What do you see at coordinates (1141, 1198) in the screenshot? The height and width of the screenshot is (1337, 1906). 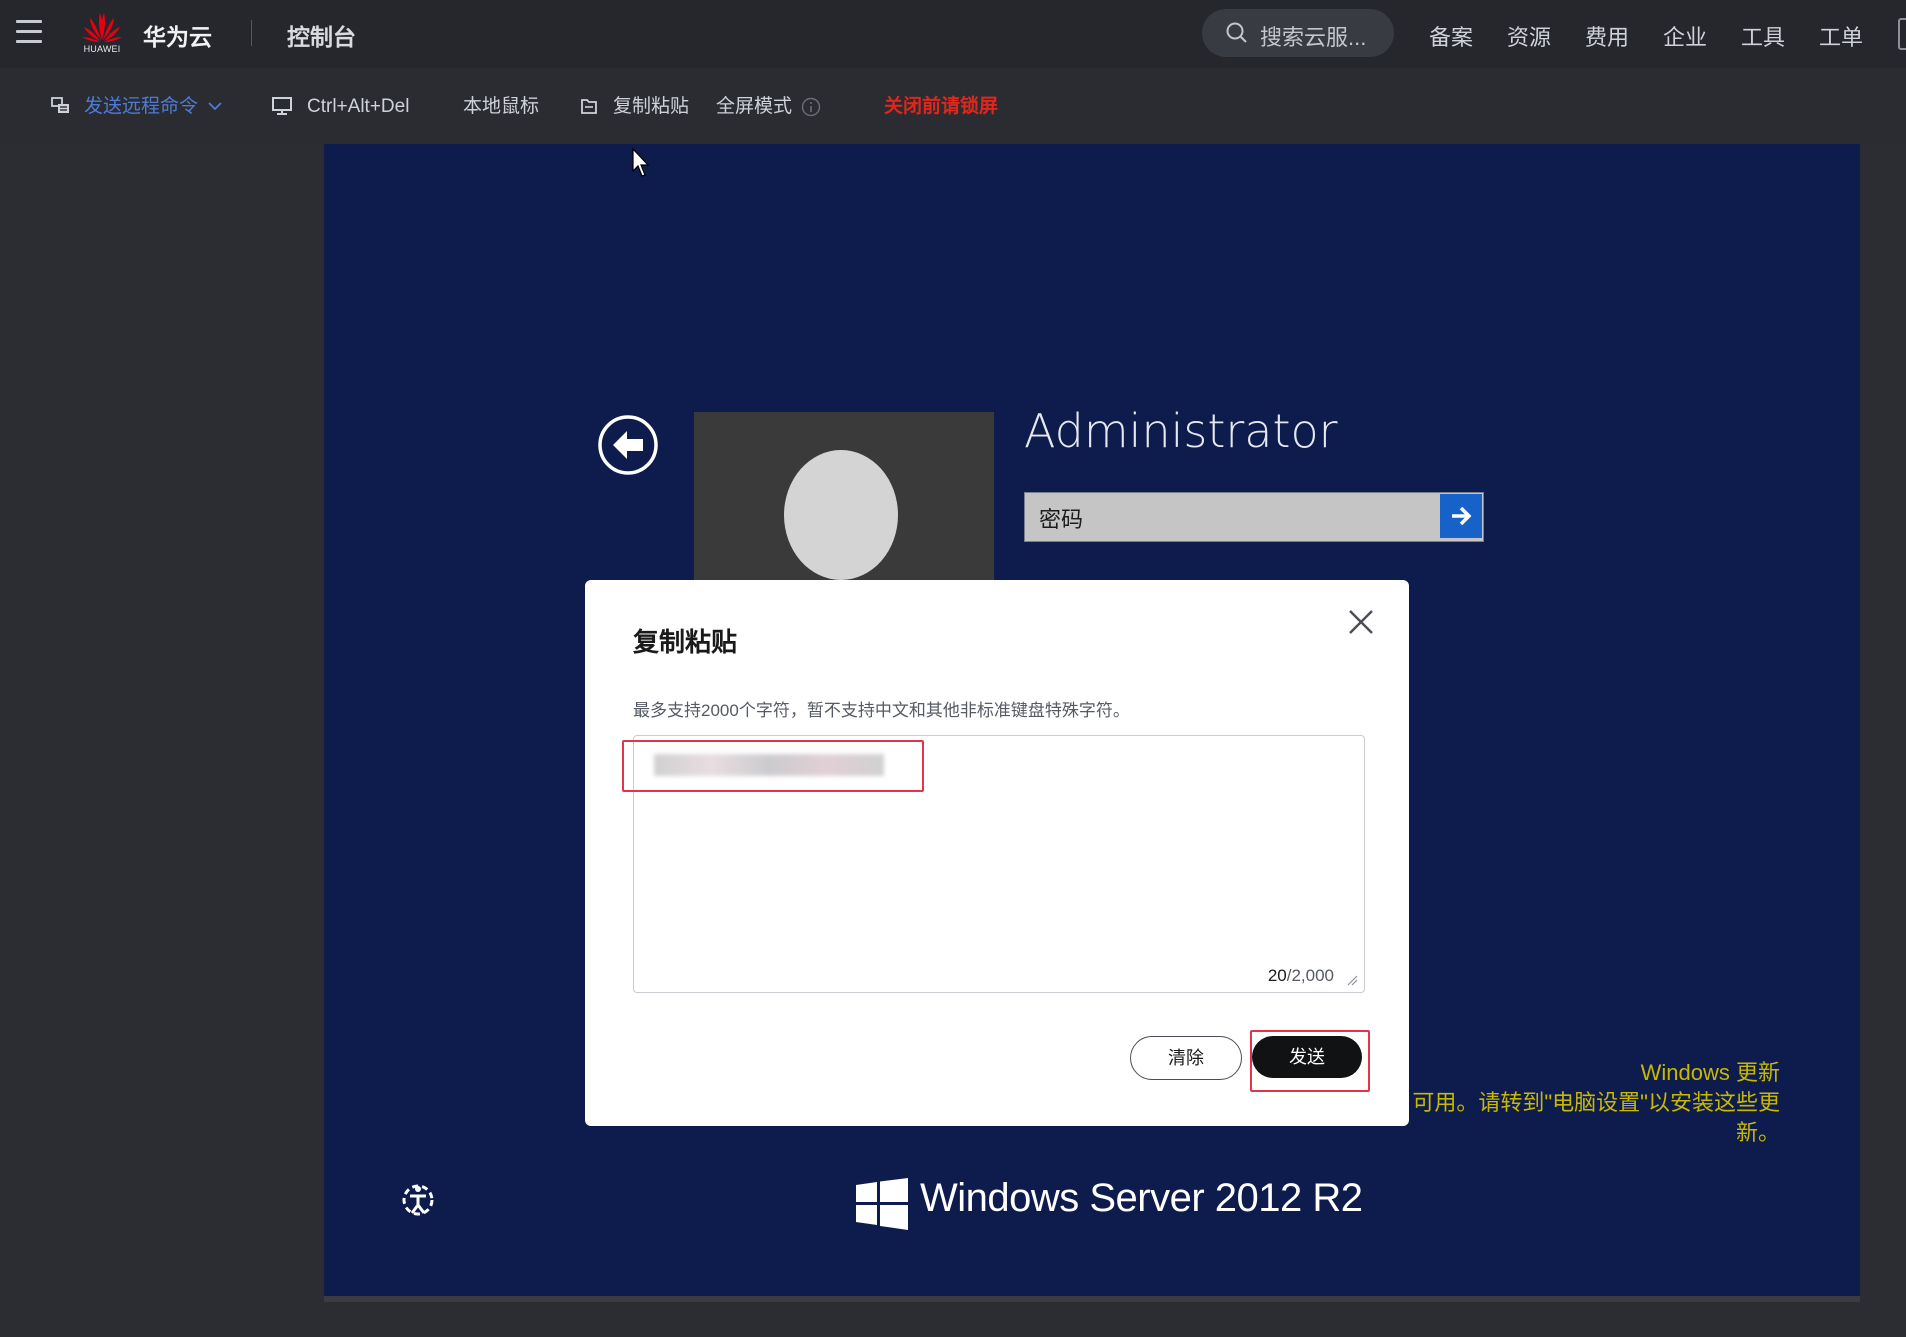 I see `windows-server-text: Windows Server 2012 R2` at bounding box center [1141, 1198].